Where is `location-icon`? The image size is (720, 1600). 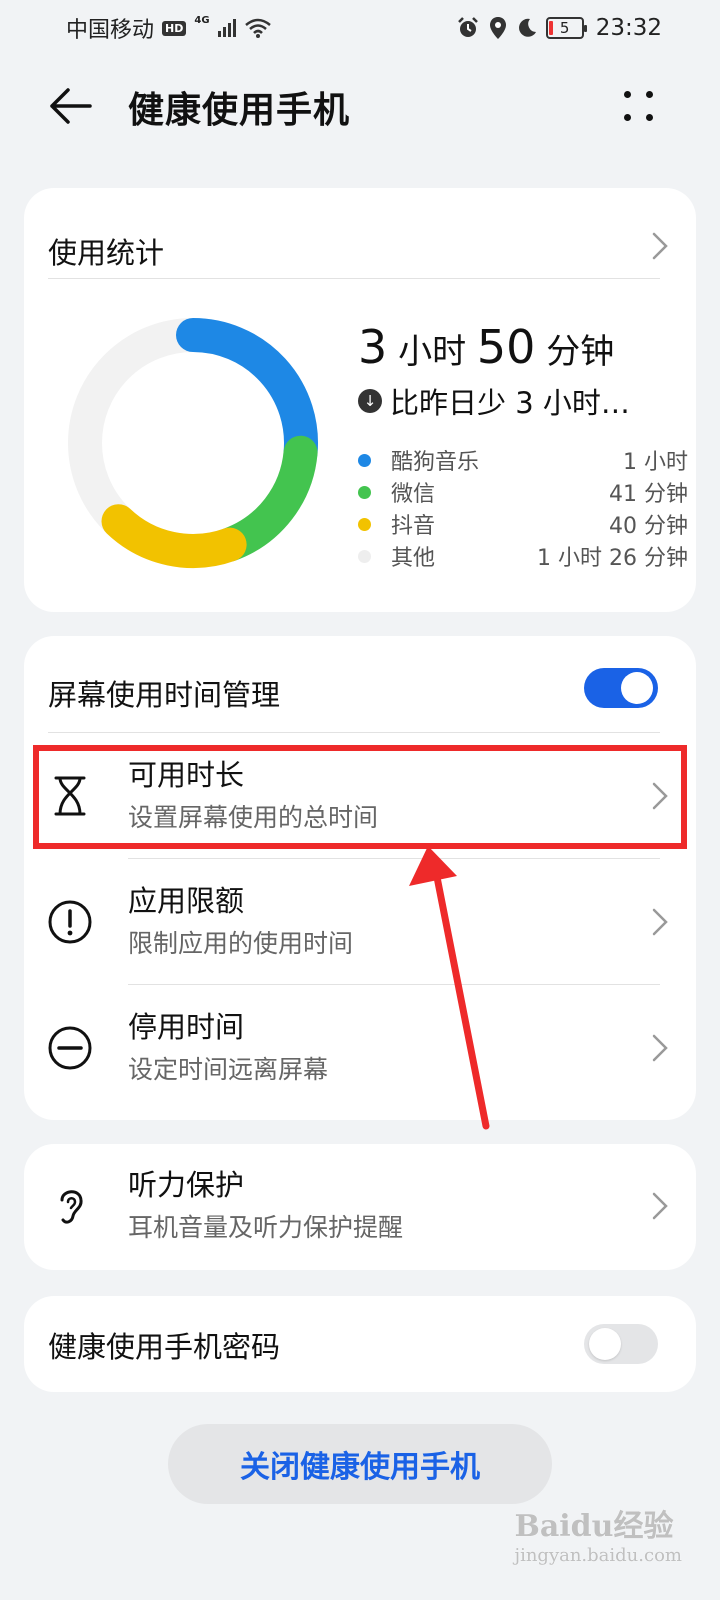 location-icon is located at coordinates (497, 28).